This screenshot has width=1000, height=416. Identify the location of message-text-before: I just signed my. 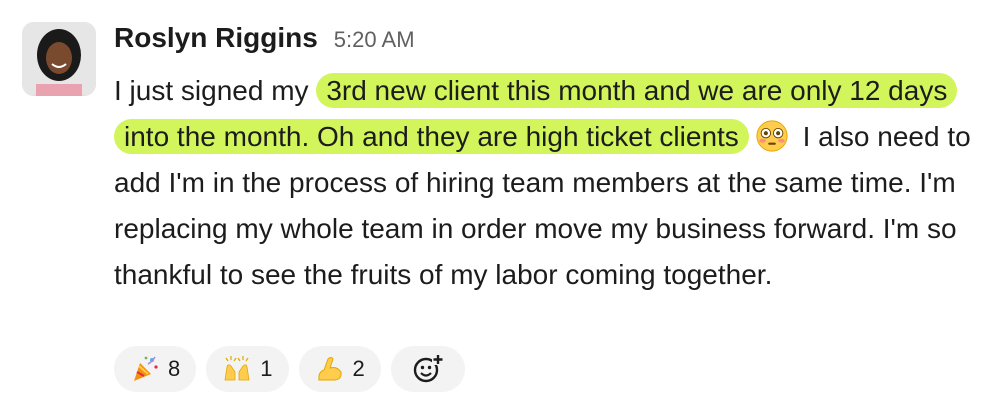
(215, 90).